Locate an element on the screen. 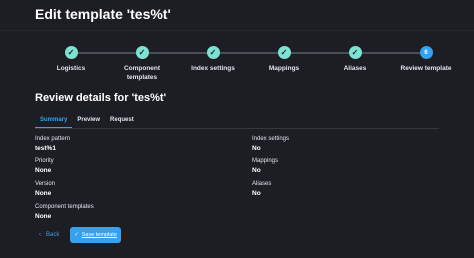 Image resolution: width=474 pixels, height=258 pixels. step-review-template: 6 Review template is located at coordinates (426, 59).